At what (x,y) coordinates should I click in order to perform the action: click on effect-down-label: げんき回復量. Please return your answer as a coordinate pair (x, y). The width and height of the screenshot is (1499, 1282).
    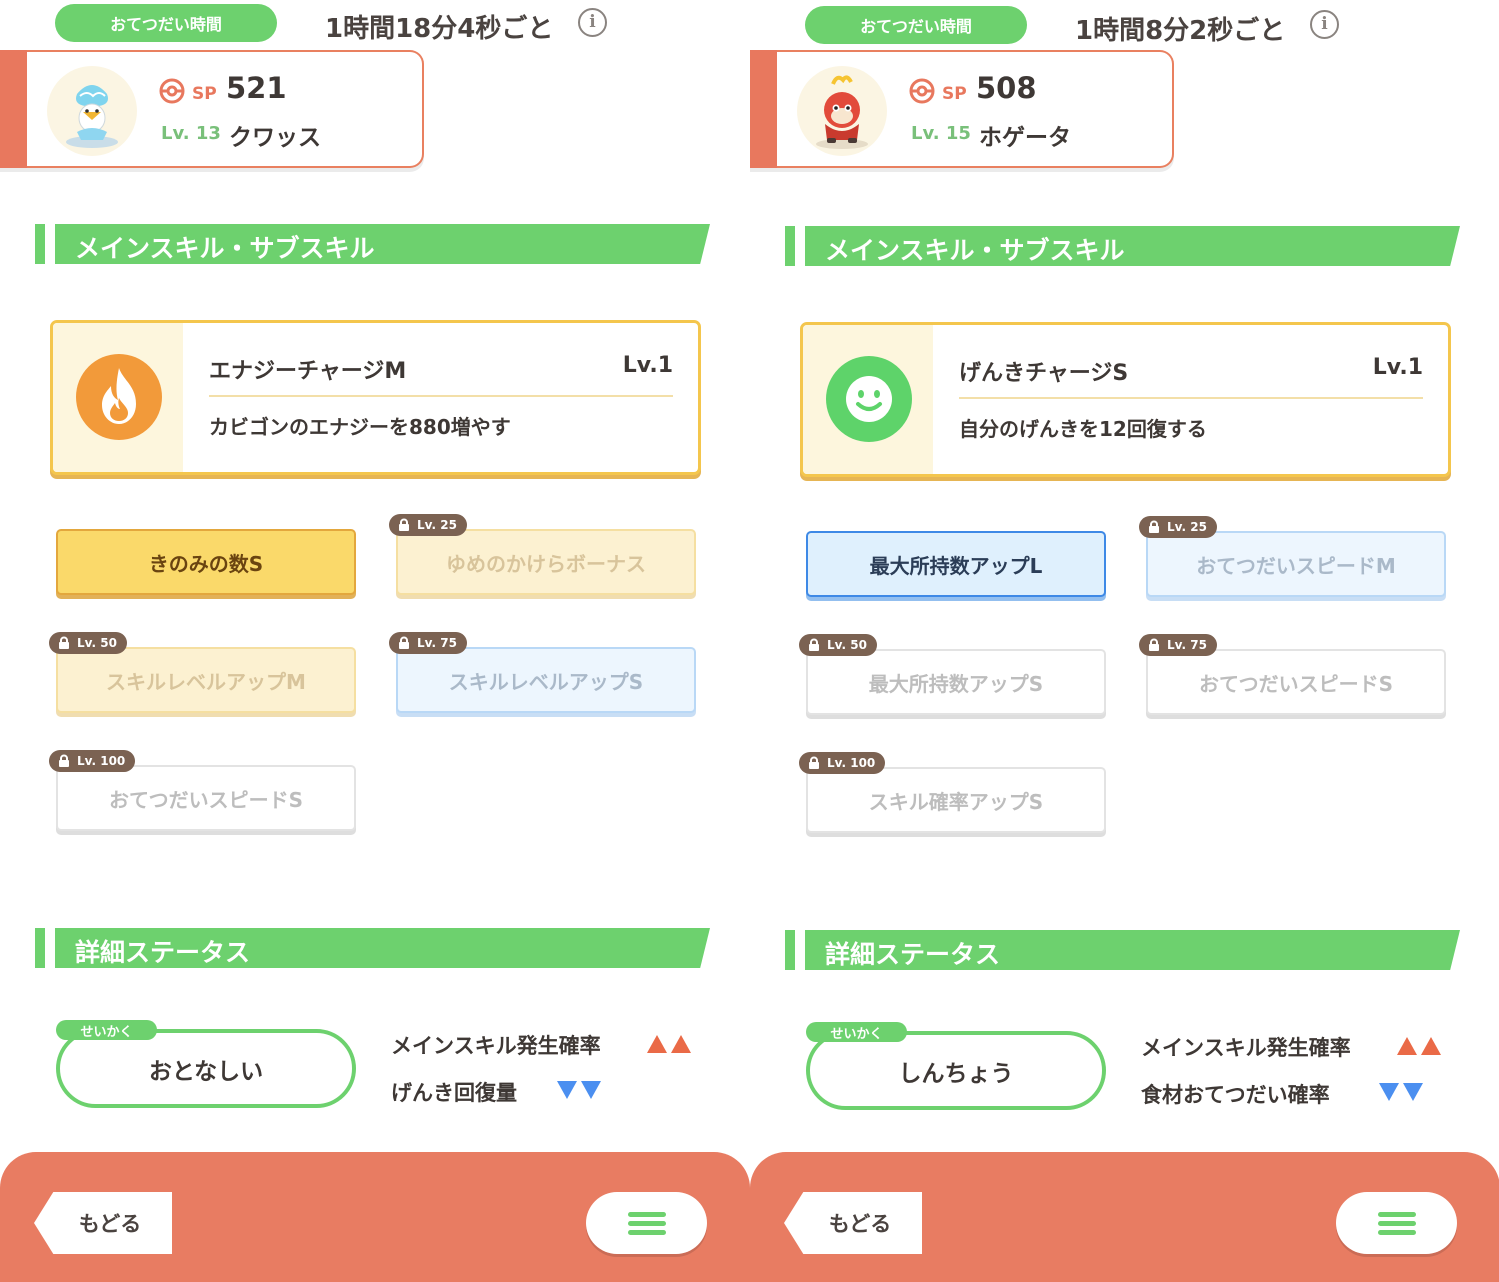
    Looking at the image, I should click on (454, 1093).